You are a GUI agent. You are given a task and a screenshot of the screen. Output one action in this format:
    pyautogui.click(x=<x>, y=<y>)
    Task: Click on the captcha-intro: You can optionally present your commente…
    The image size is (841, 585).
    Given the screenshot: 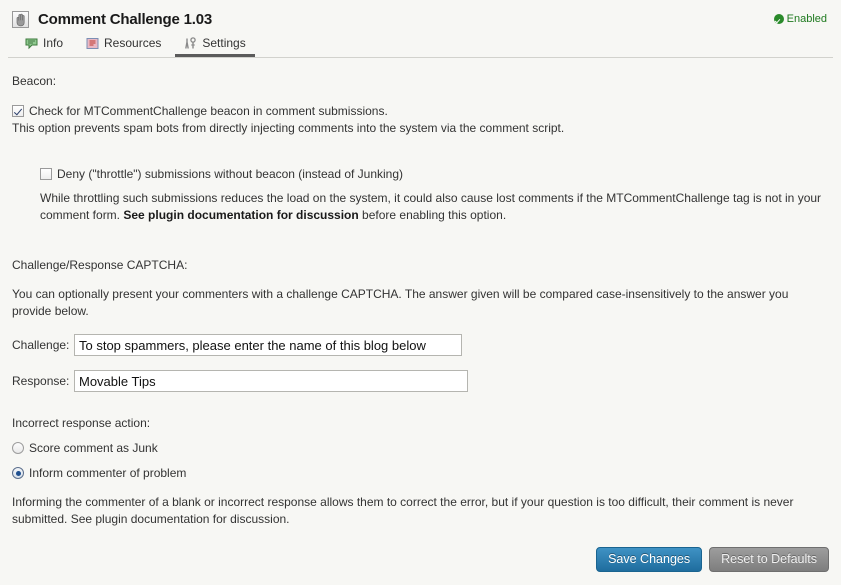 What is the action you would take?
    pyautogui.click(x=400, y=302)
    